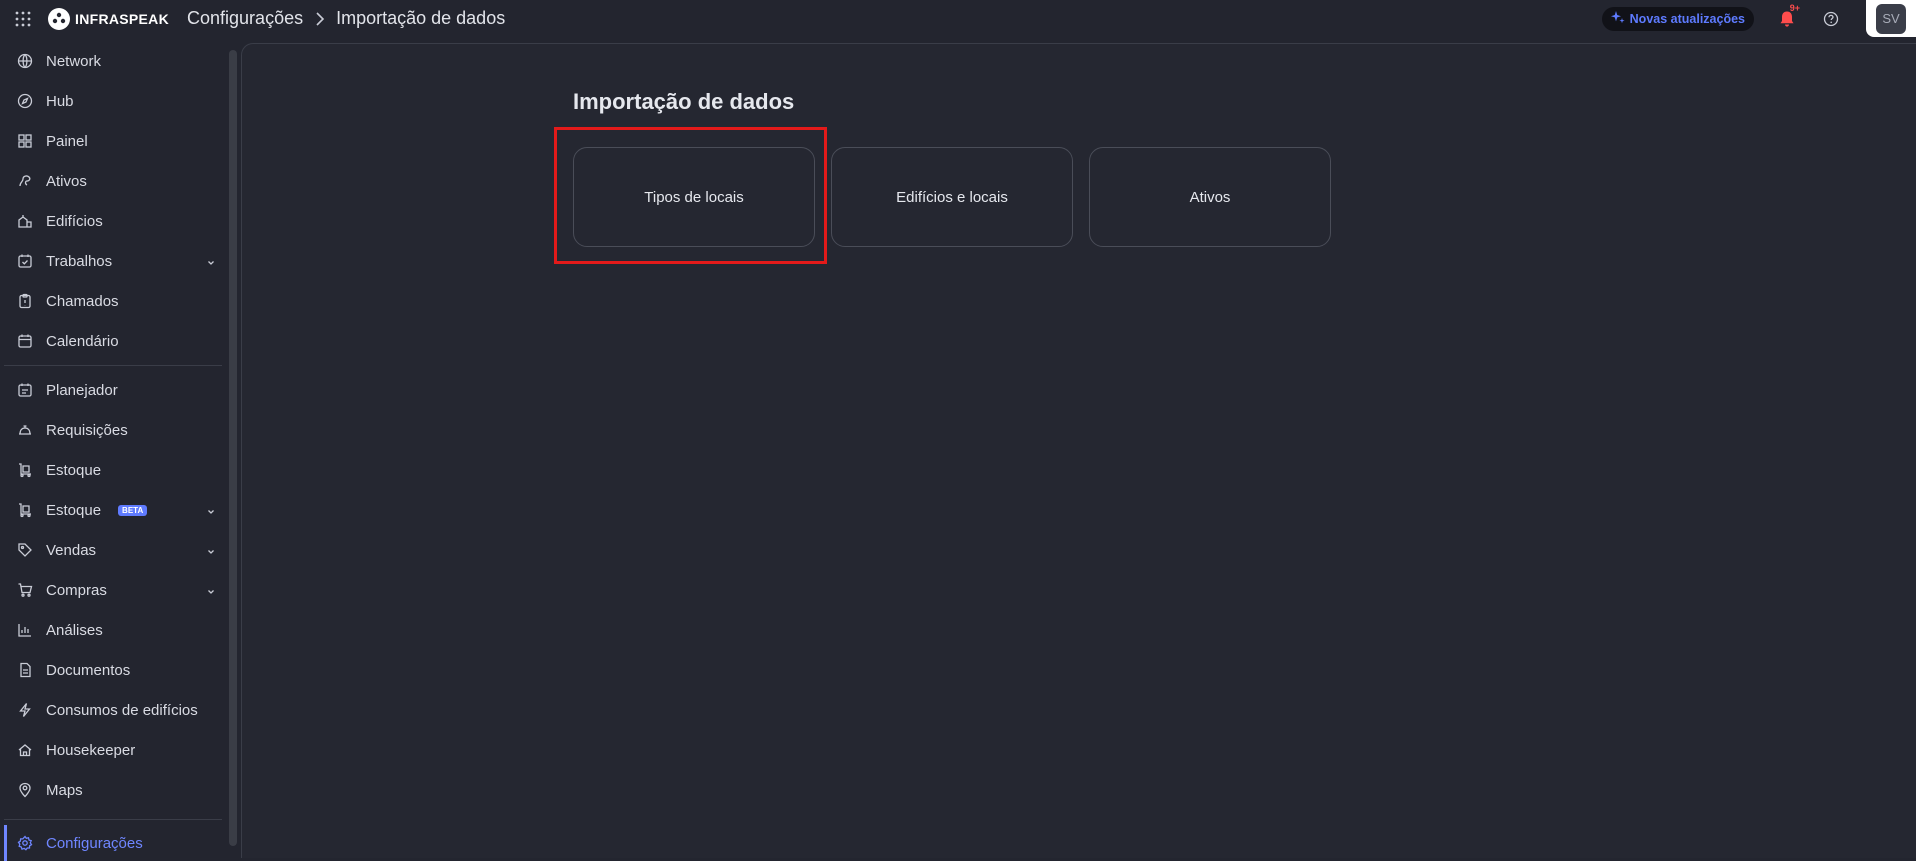 The width and height of the screenshot is (1916, 861). What do you see at coordinates (113, 101) in the screenshot?
I see `sidebar-item-hub: Hub` at bounding box center [113, 101].